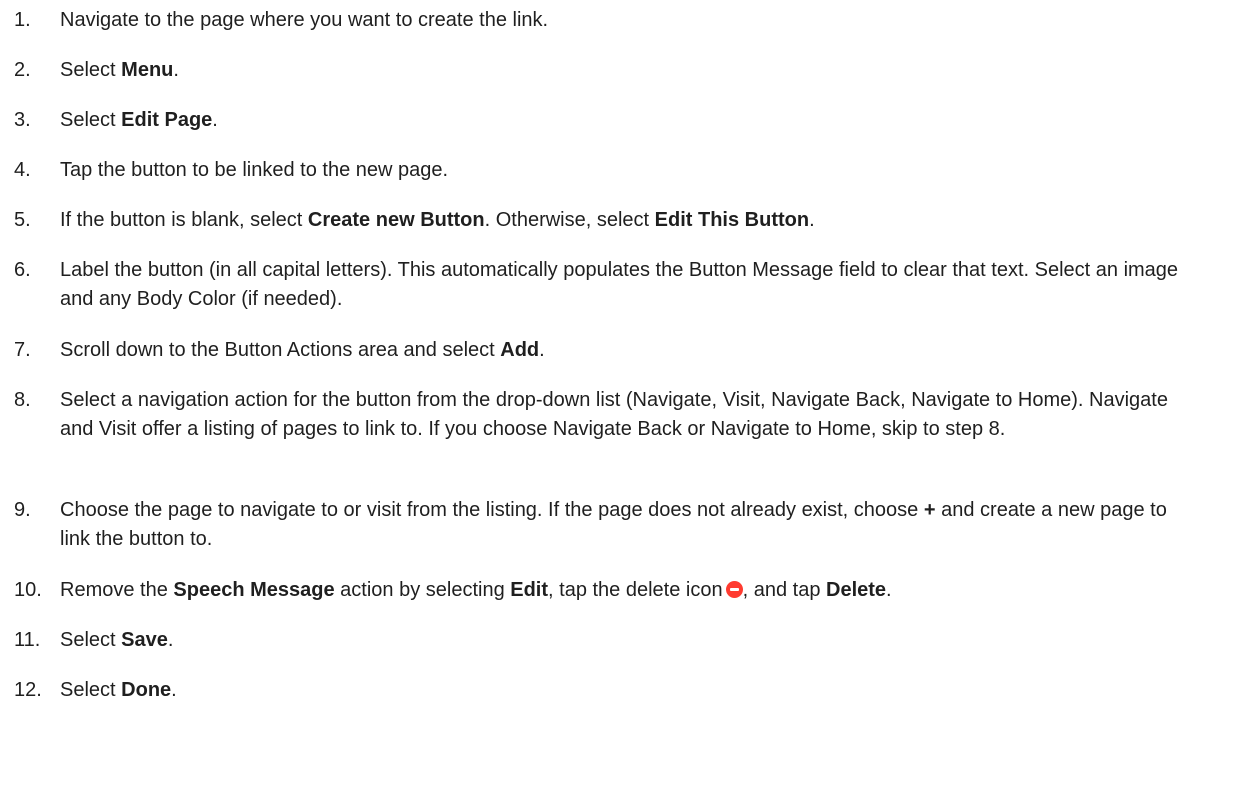  Describe the element at coordinates (625, 70) in the screenshot. I see `step-text: Select Menu.` at that location.